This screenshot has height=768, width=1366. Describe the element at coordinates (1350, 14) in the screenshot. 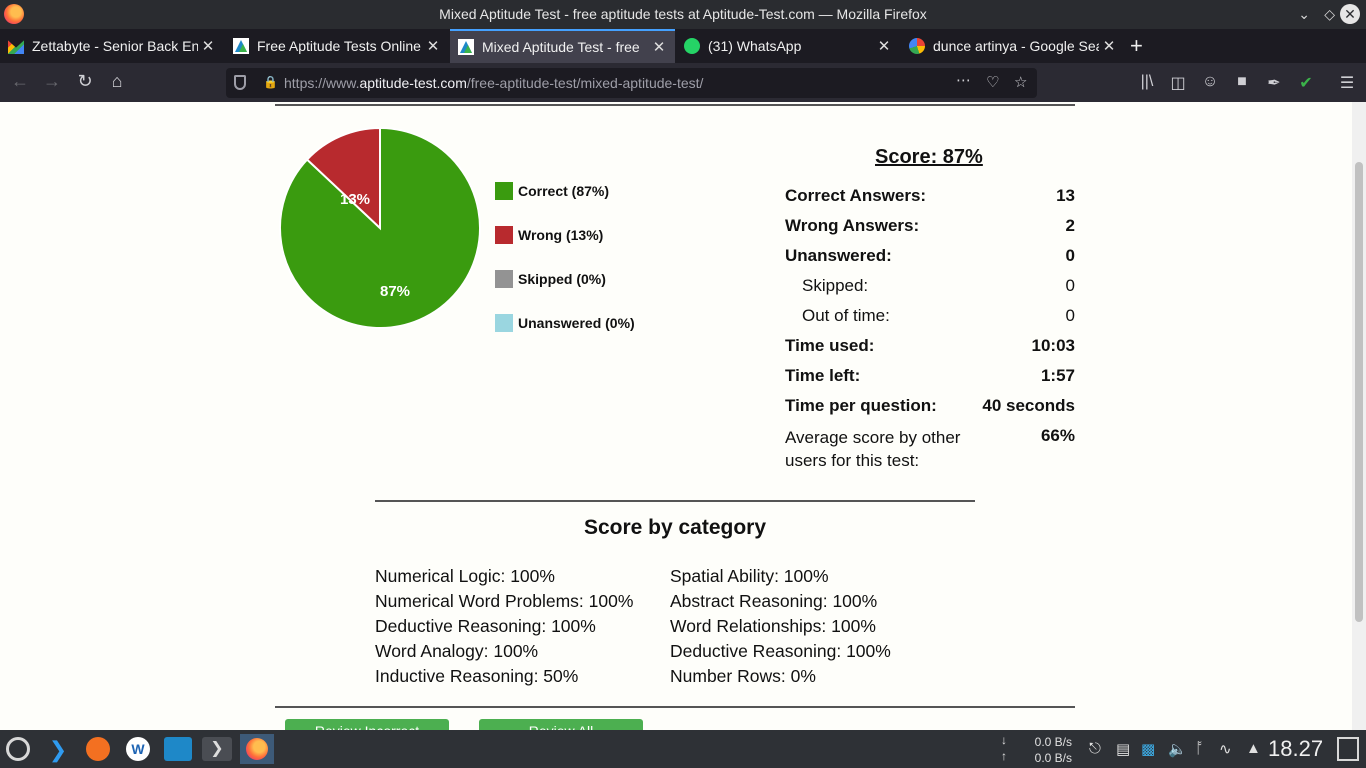

I see `close-window-button: ✕` at that location.